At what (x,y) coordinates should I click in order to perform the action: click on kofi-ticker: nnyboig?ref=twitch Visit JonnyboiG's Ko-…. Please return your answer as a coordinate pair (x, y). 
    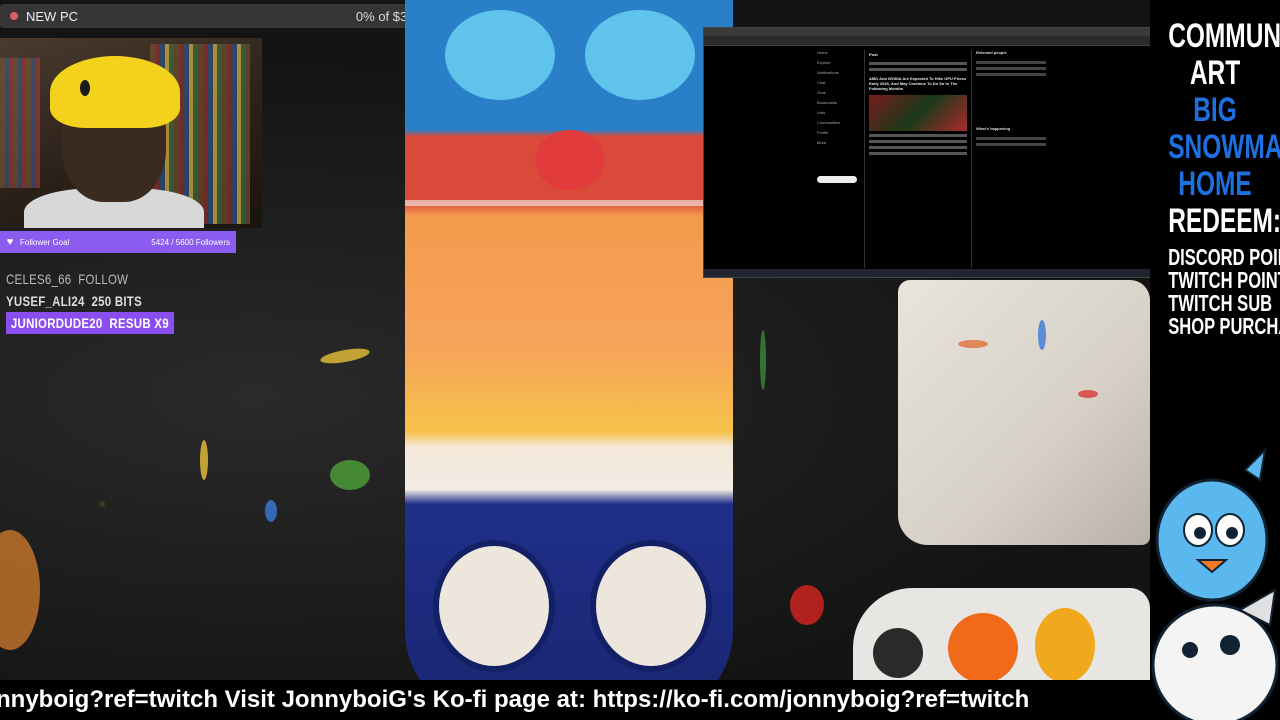
    Looking at the image, I should click on (575, 700).